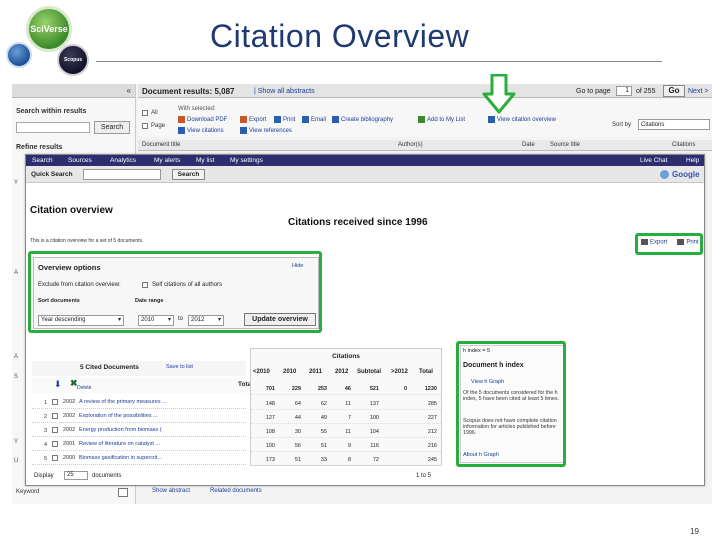 The width and height of the screenshot is (720, 540). Describe the element at coordinates (243, 130) in the screenshot. I see `references-icon` at that location.